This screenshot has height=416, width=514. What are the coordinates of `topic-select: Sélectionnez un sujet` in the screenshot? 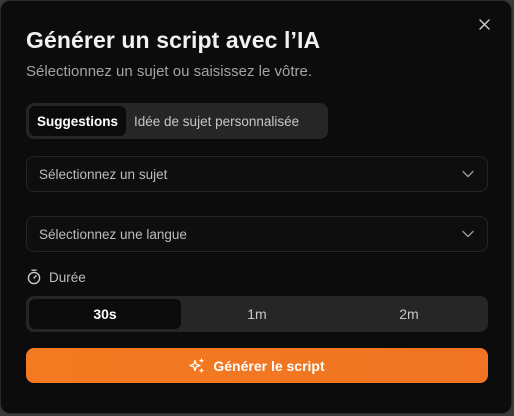 It's located at (257, 174).